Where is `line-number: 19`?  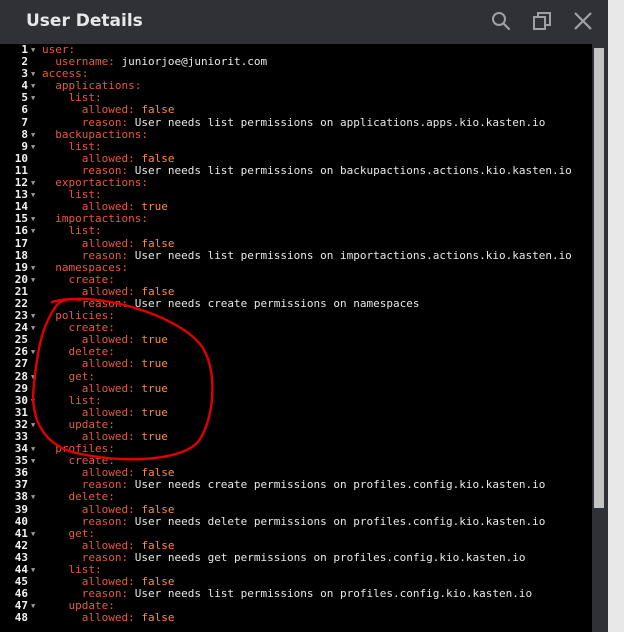 line-number: 19 is located at coordinates (21, 267).